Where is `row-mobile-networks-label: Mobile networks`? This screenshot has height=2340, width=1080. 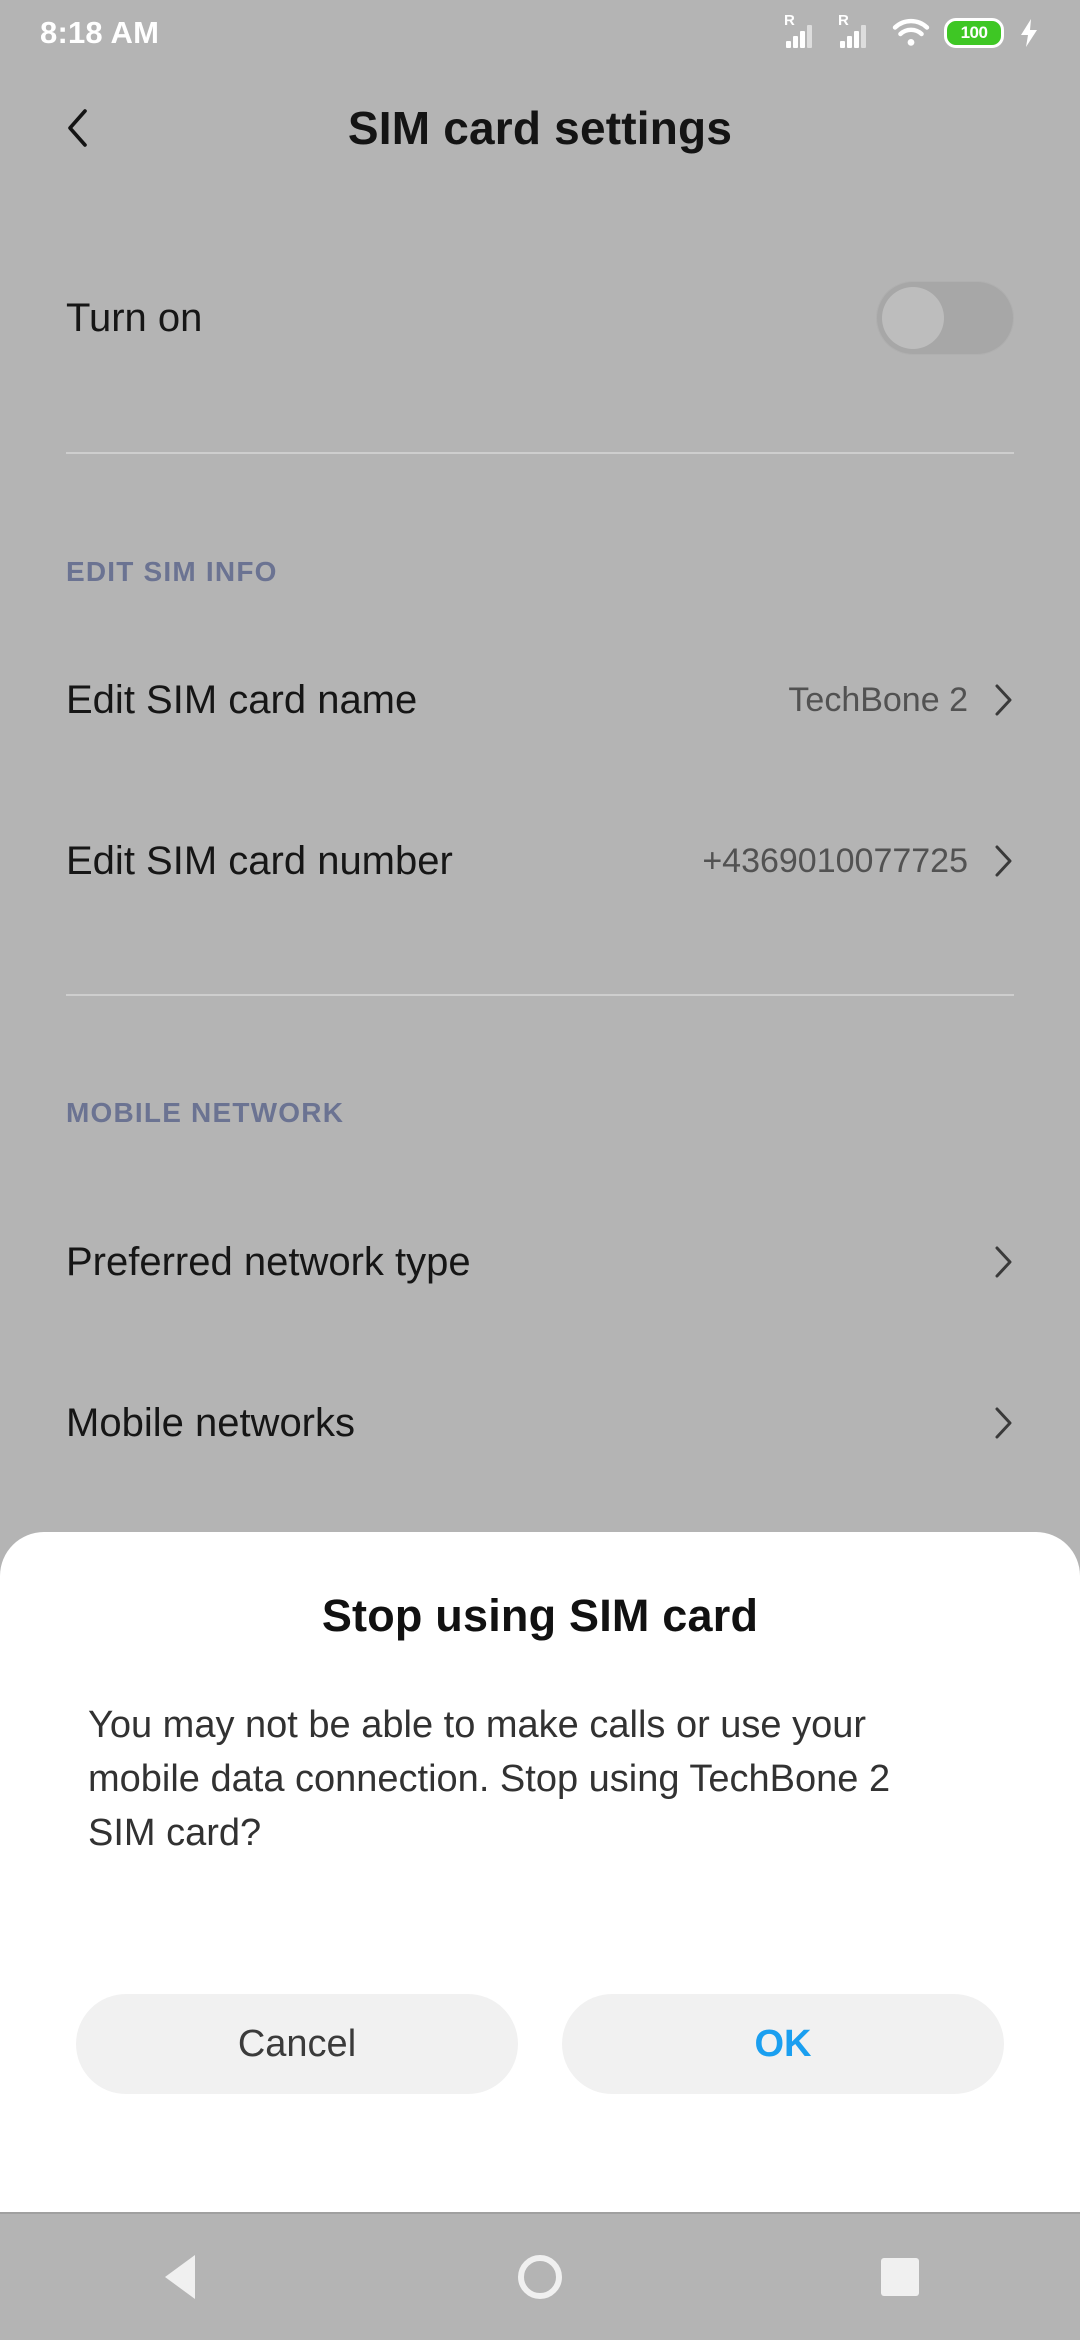 row-mobile-networks-label: Mobile networks is located at coordinates (211, 1422).